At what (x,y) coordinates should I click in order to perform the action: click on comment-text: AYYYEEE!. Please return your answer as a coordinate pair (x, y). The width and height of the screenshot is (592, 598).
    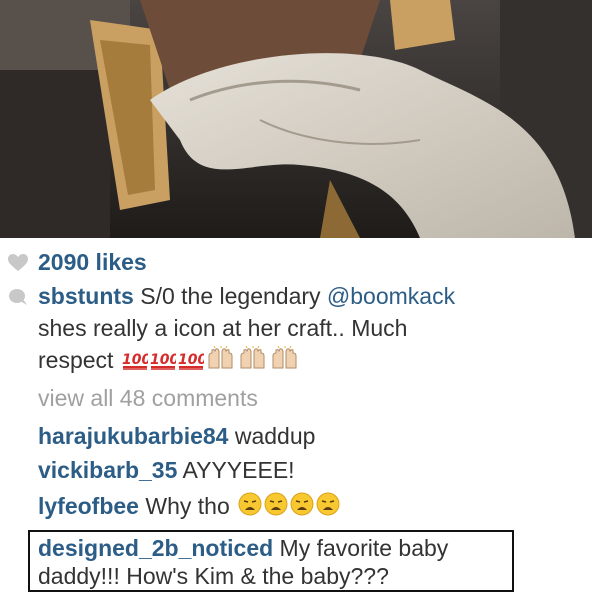
    Looking at the image, I should click on (236, 470).